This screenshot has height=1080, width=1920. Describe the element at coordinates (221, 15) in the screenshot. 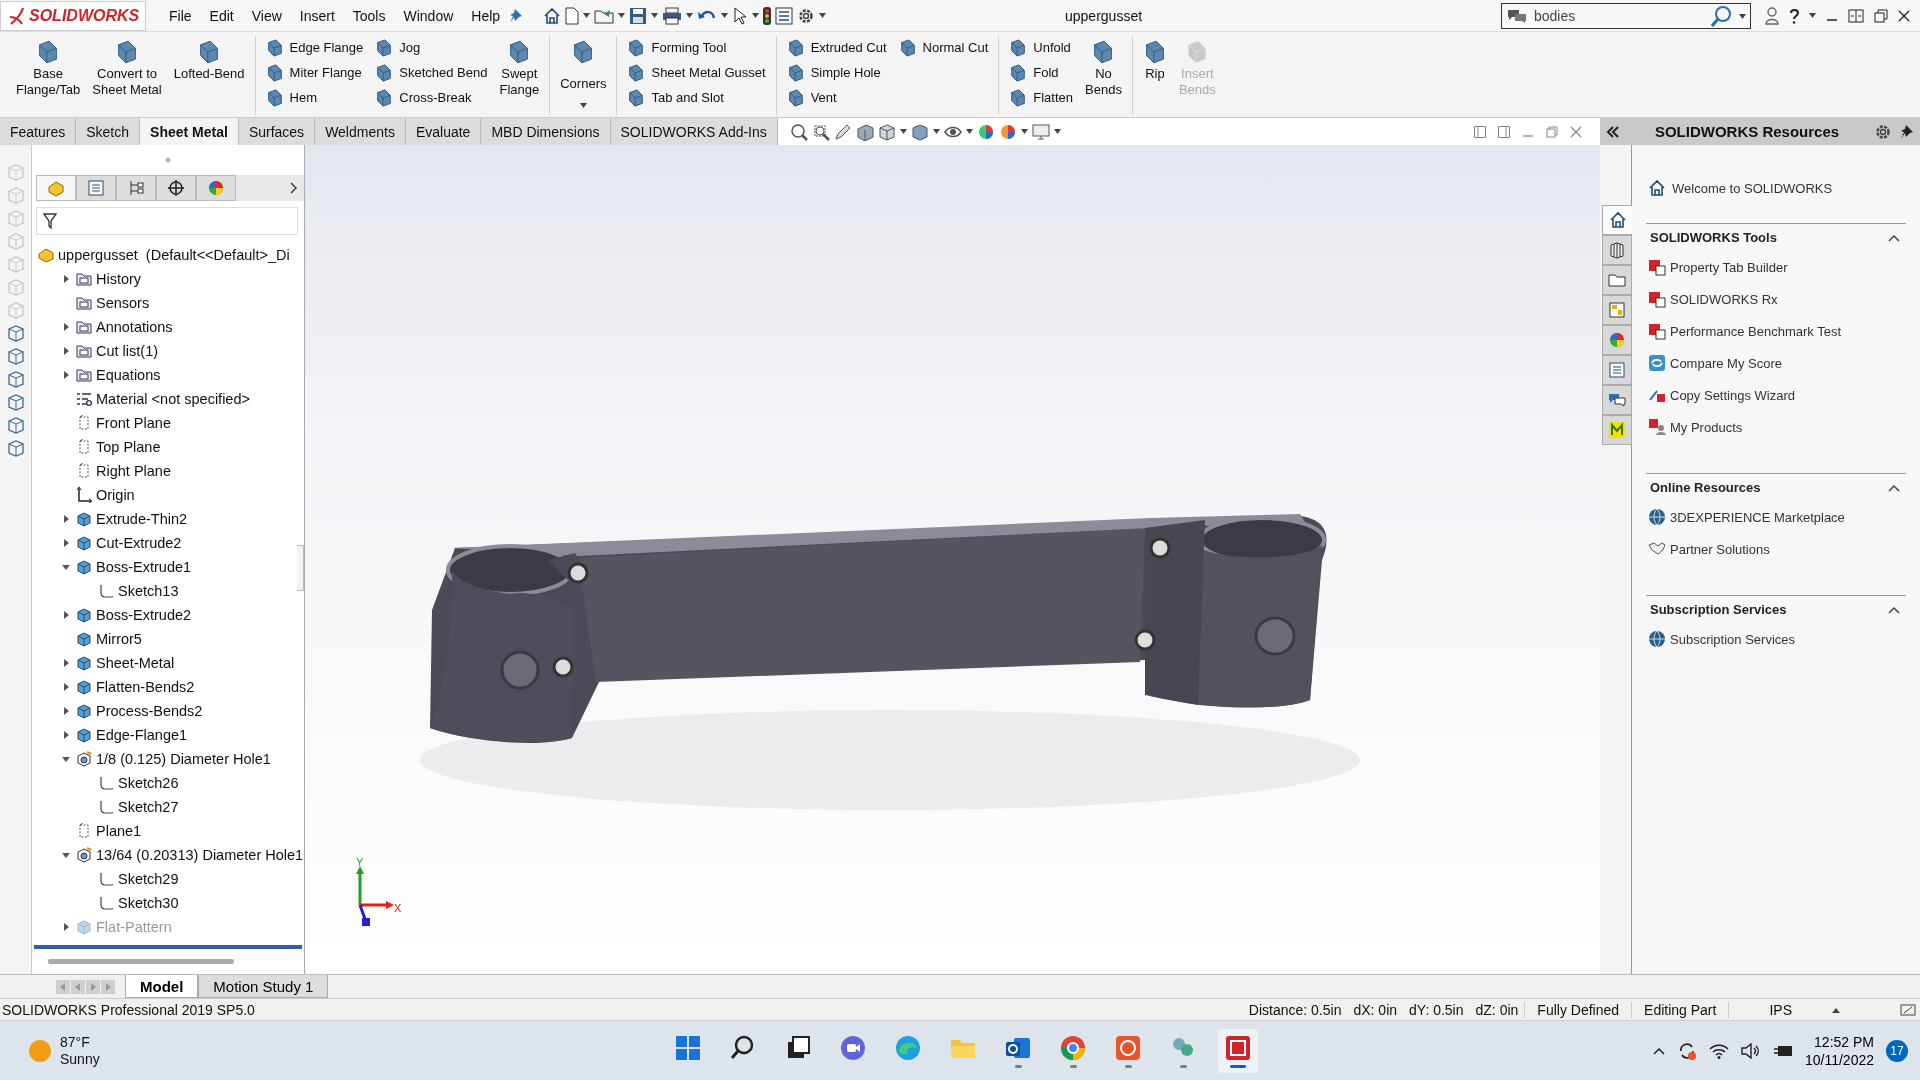

I see `menu-item: Edit` at that location.